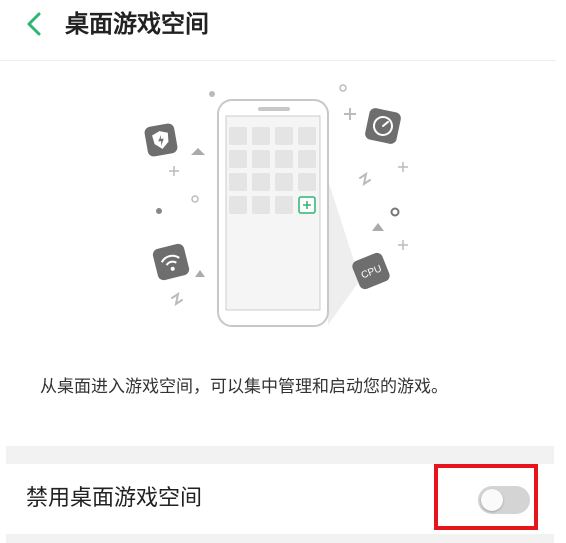 This screenshot has width=566, height=543. I want to click on section-gap, so click(280, 455).